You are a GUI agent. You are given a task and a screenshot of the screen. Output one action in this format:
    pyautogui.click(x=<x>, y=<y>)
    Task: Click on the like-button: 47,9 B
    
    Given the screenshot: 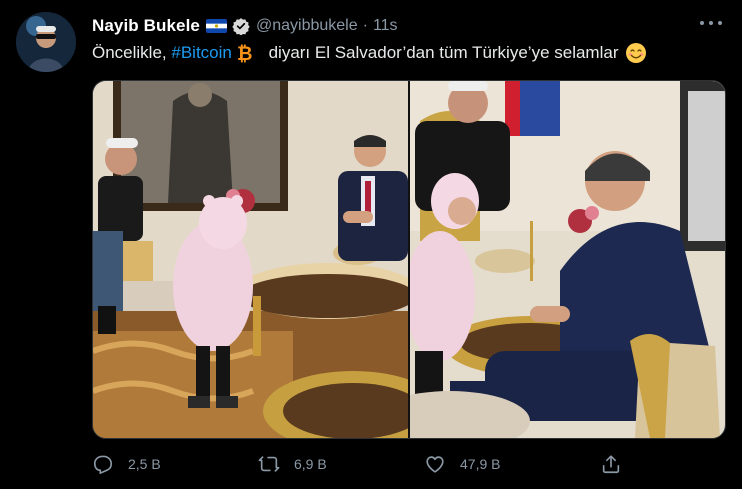 What is the action you would take?
    pyautogui.click(x=462, y=464)
    